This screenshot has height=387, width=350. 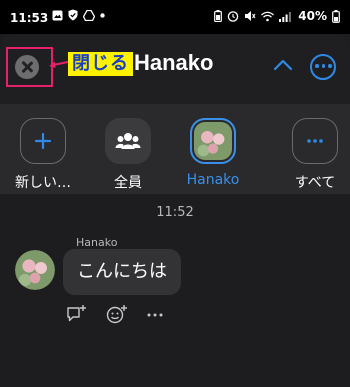 What do you see at coordinates (315, 183) in the screenshot?
I see `target-all-label: すべて` at bounding box center [315, 183].